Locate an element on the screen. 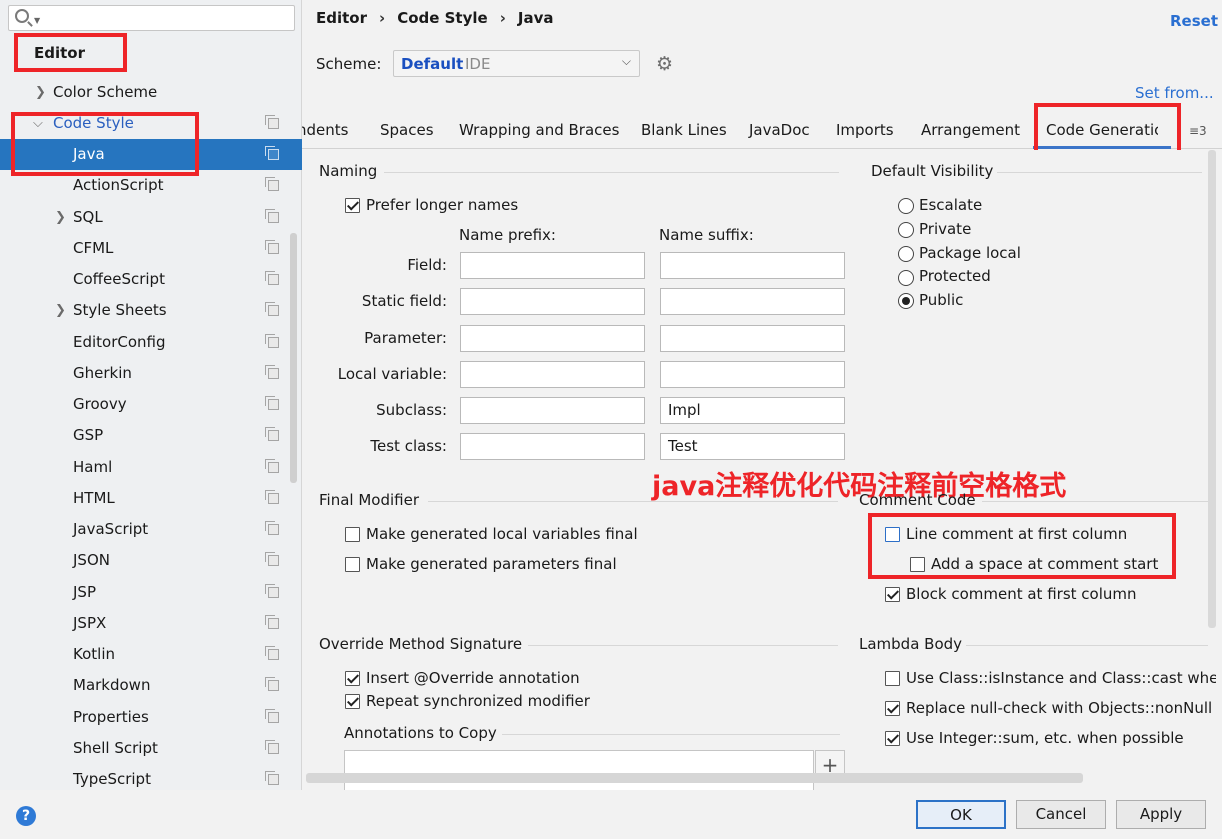  tab-blank-lines: Blank Lines is located at coordinates (684, 130).